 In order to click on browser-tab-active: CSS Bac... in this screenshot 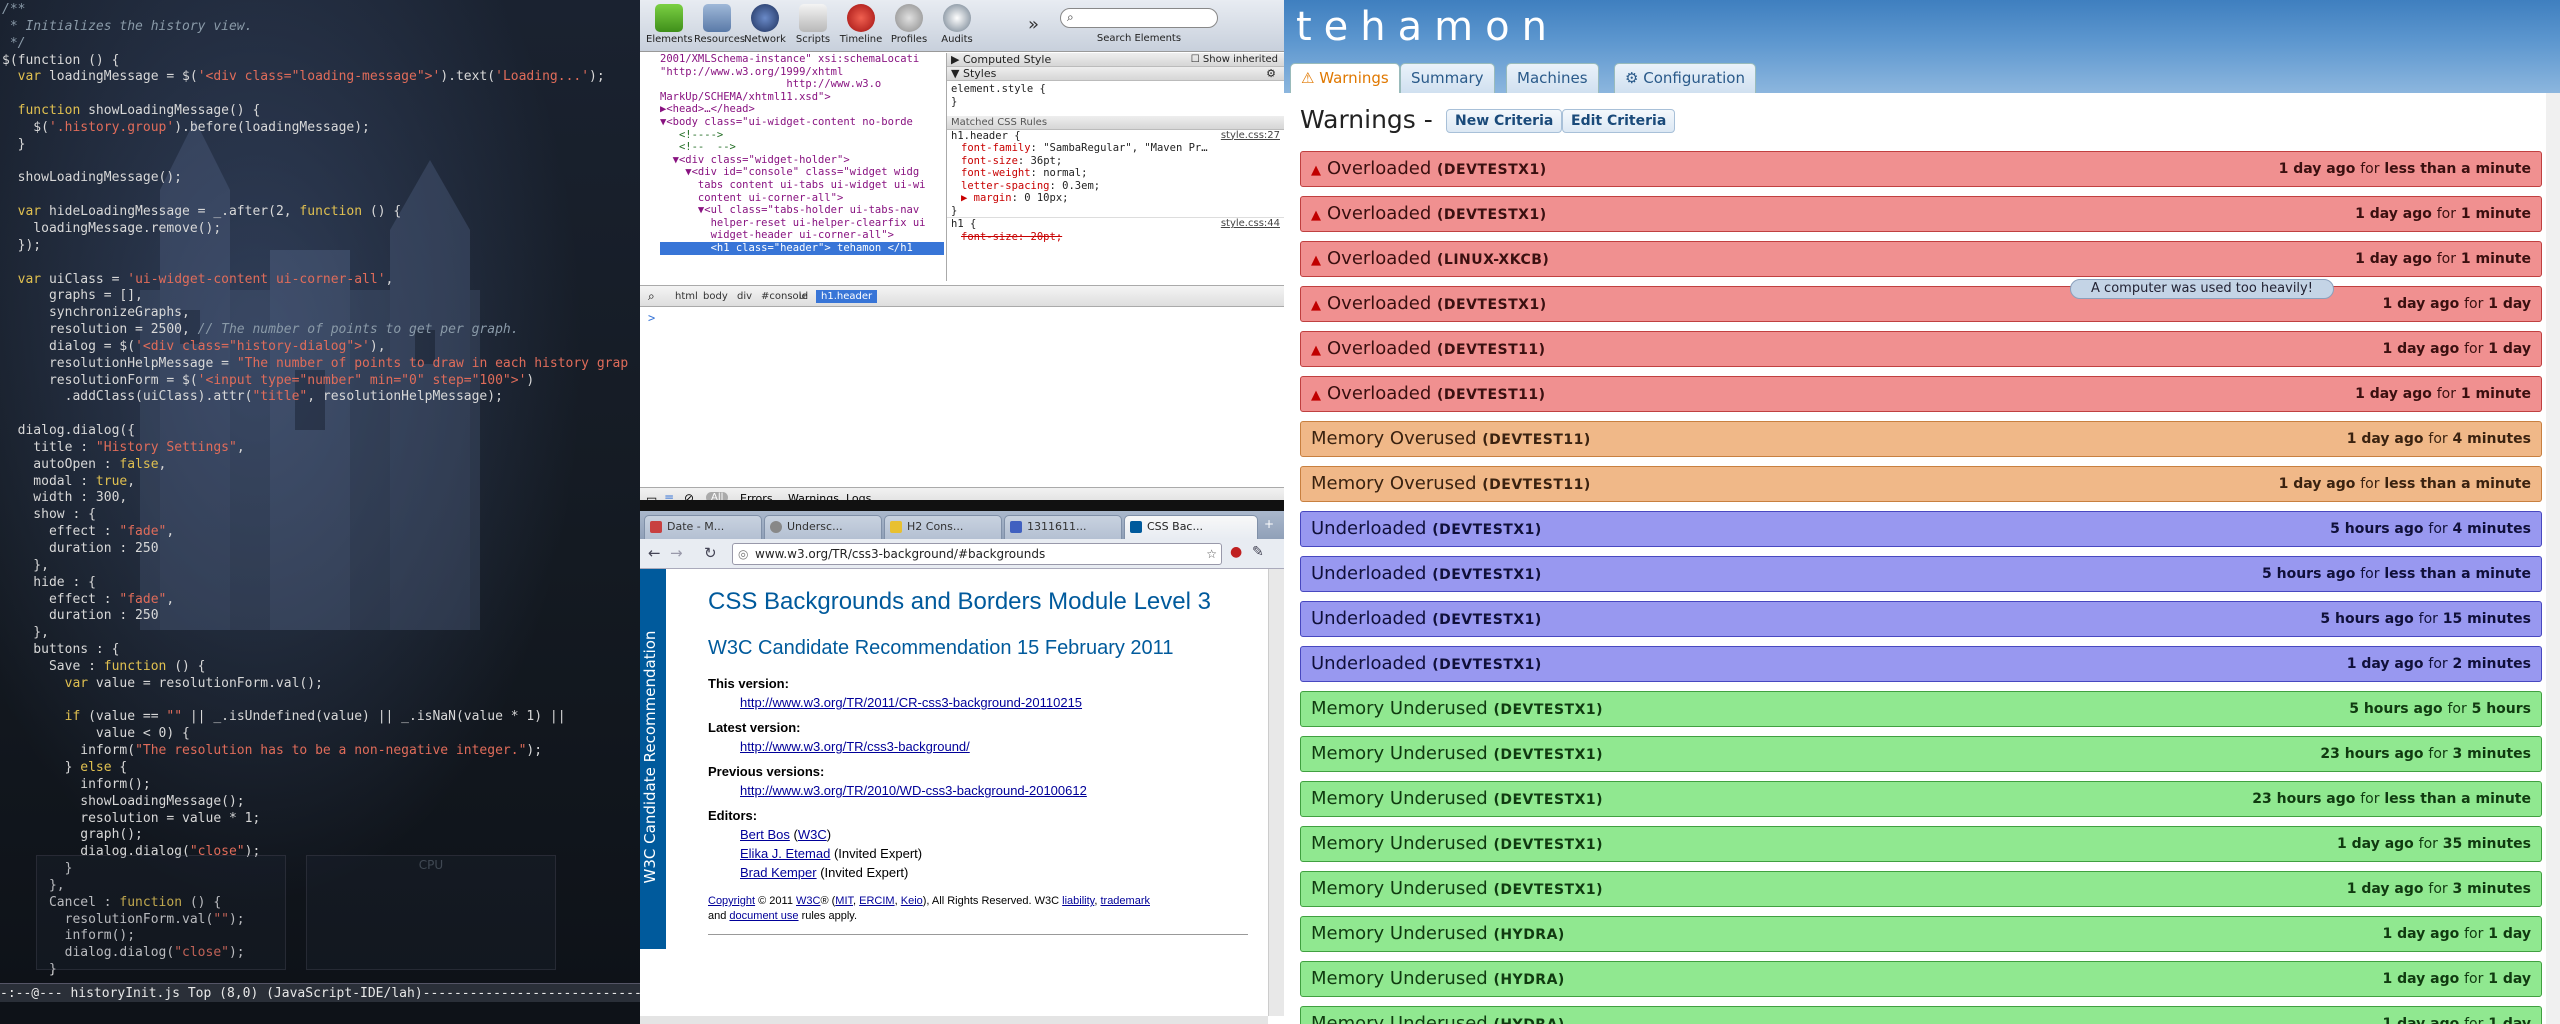, I will do `click(1191, 527)`.